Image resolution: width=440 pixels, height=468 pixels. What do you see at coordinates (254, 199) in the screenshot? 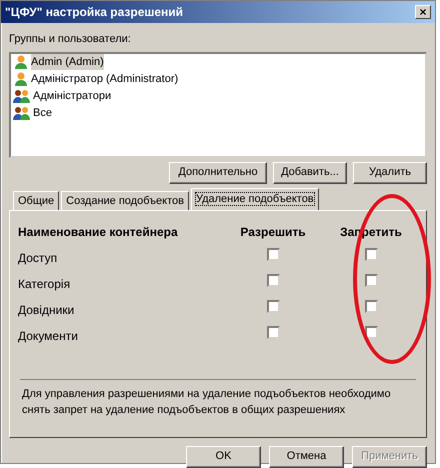
I see `tab: Удаление подобъектов` at bounding box center [254, 199].